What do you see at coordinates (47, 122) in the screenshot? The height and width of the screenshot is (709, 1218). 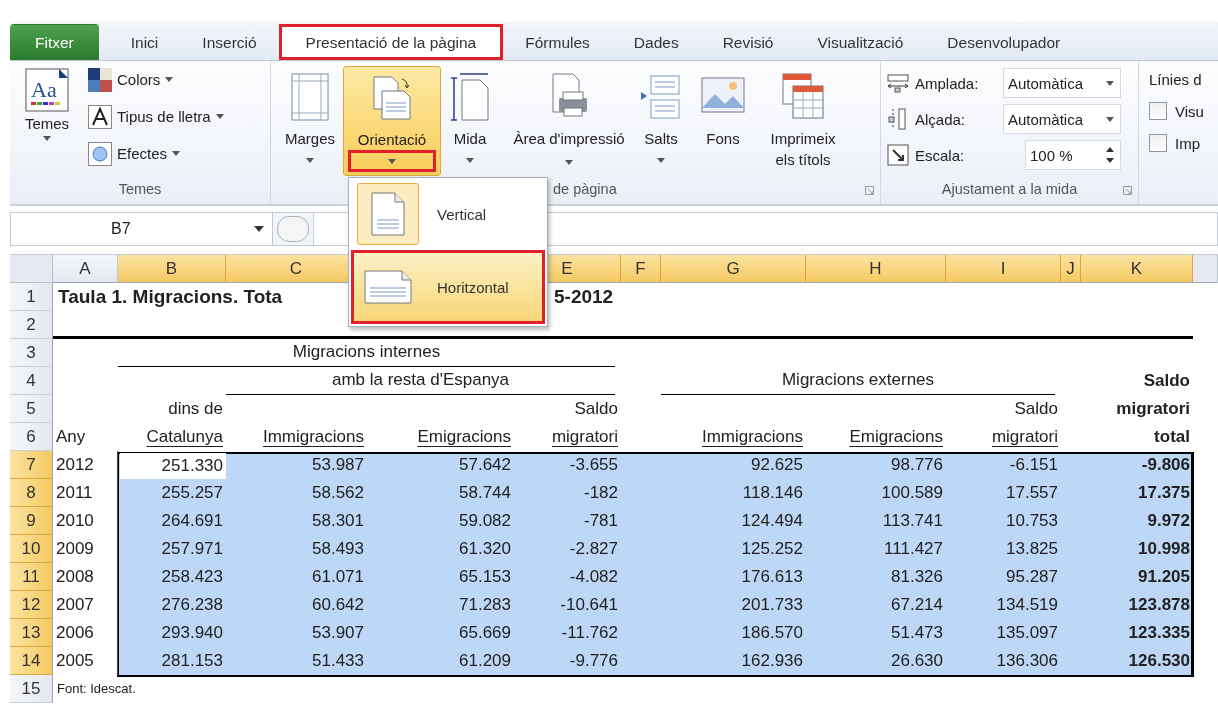 I see `themes-button: Aa Temes` at bounding box center [47, 122].